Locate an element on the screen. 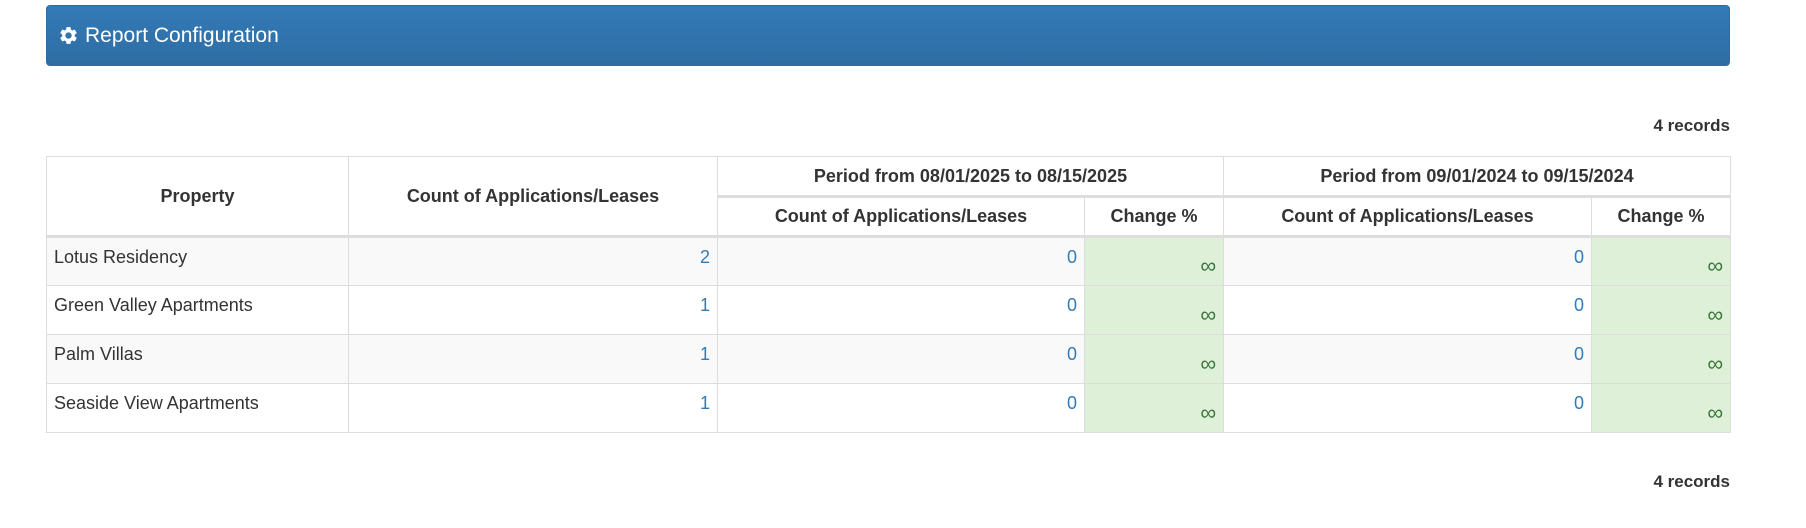 The image size is (1806, 528). header-period-1-count: Count of Applications/Leases is located at coordinates (901, 217).